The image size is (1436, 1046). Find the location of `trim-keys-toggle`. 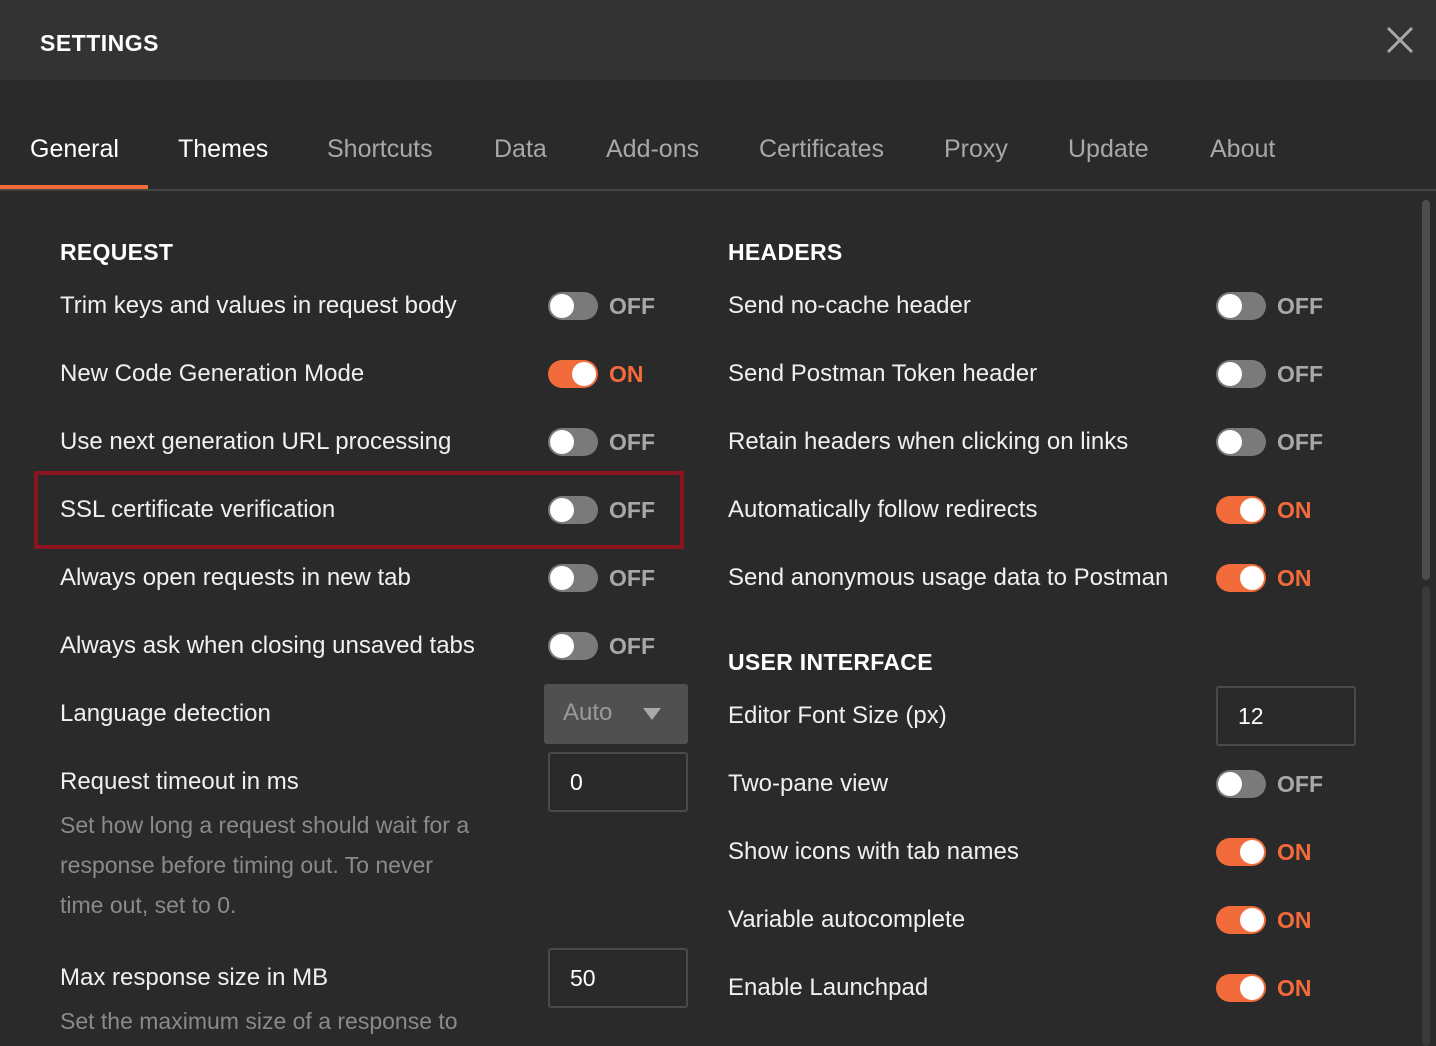

trim-keys-toggle is located at coordinates (573, 306).